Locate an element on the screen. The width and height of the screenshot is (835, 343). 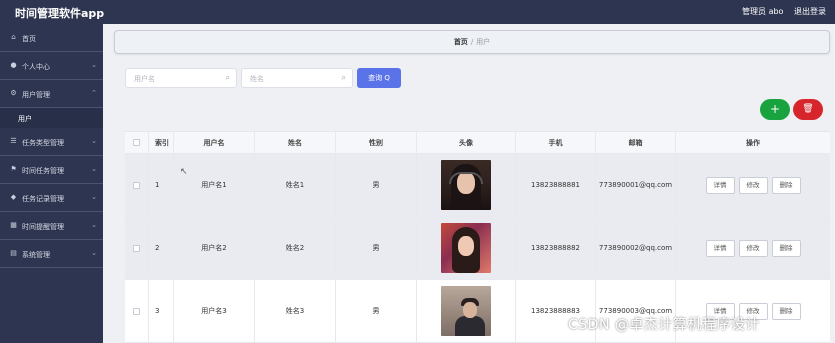
cell-index: 3 is located at coordinates (161, 311).